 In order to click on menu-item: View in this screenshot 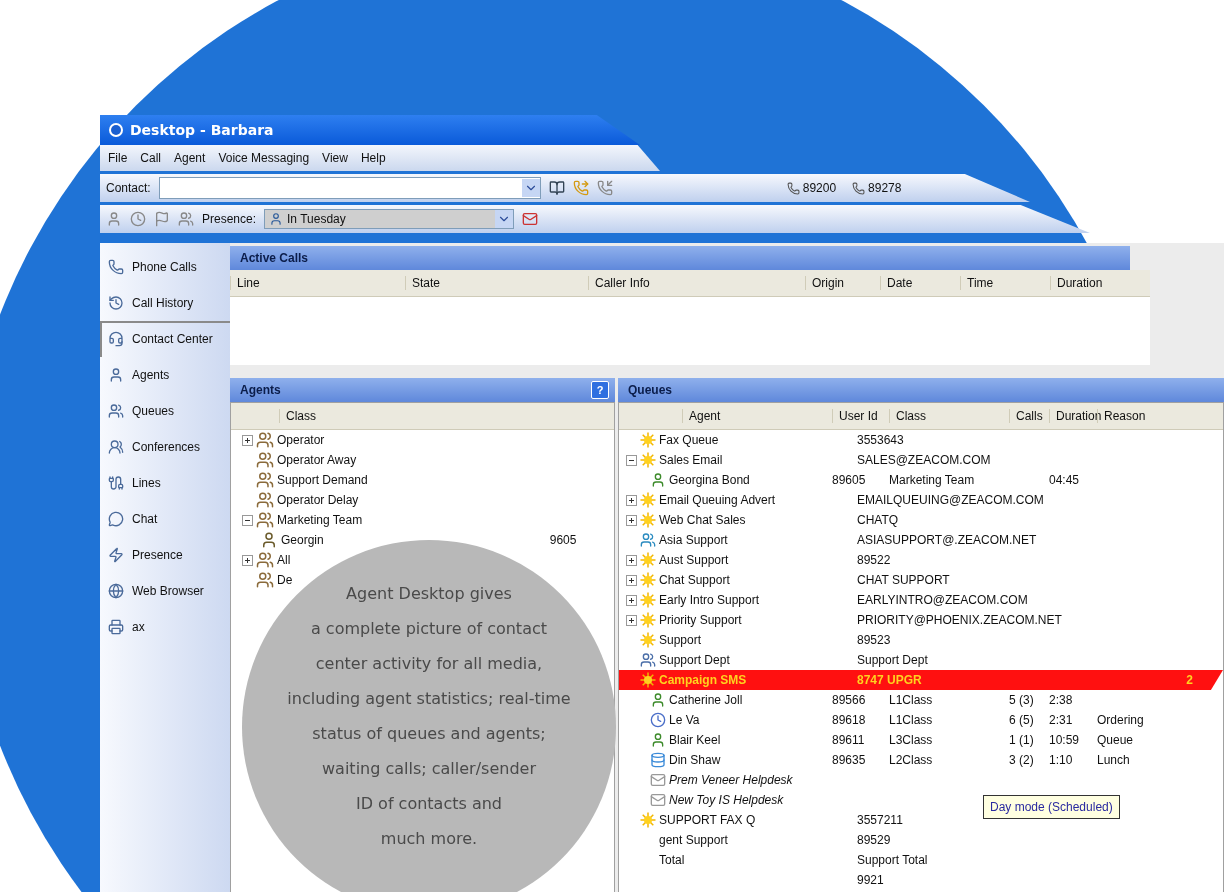, I will do `click(335, 158)`.